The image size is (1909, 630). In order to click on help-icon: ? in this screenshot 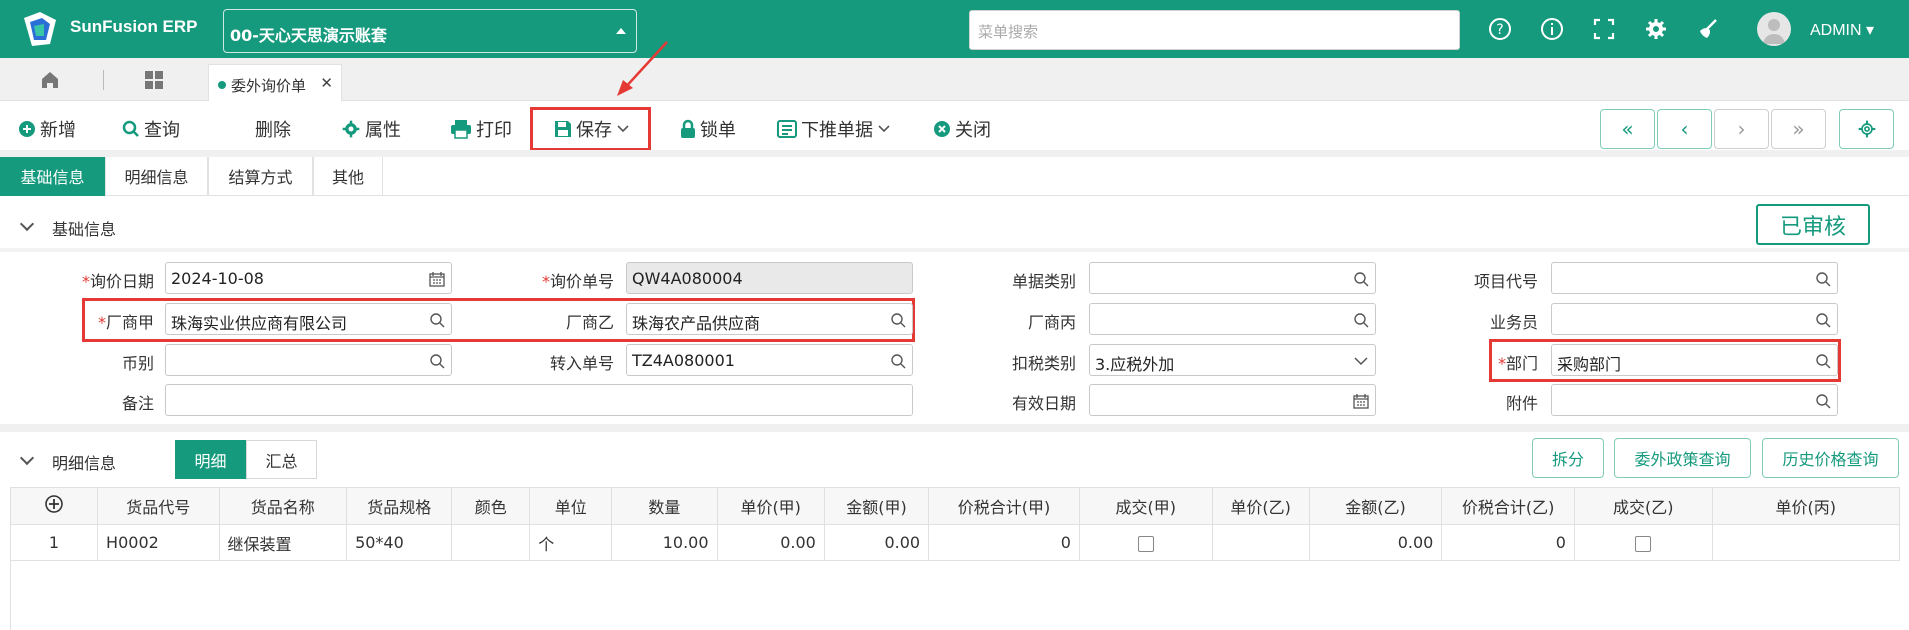, I will do `click(1500, 29)`.